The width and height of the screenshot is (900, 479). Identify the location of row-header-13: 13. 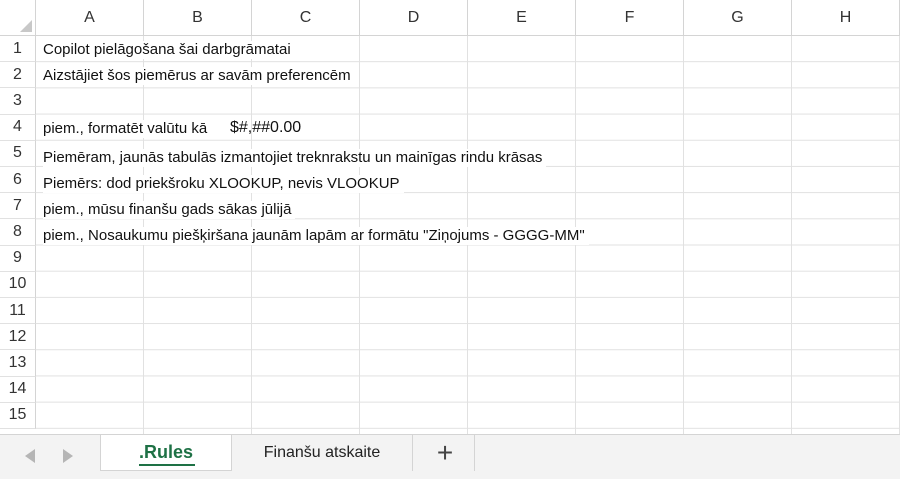
(18, 363).